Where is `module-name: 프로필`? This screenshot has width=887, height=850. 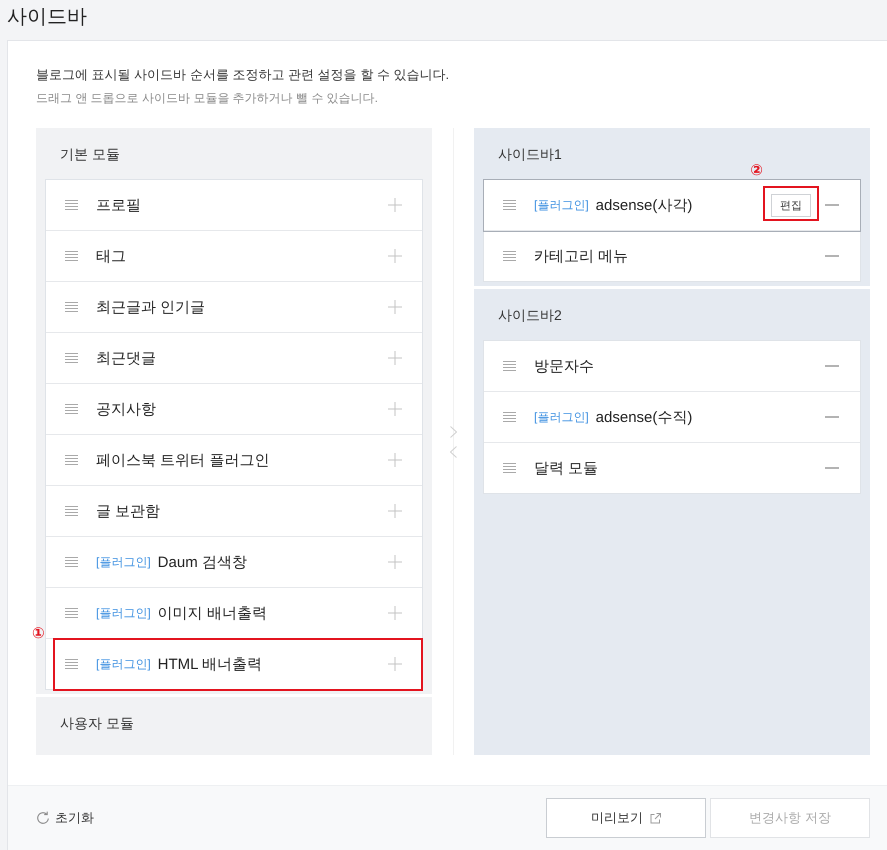 module-name: 프로필 is located at coordinates (118, 205).